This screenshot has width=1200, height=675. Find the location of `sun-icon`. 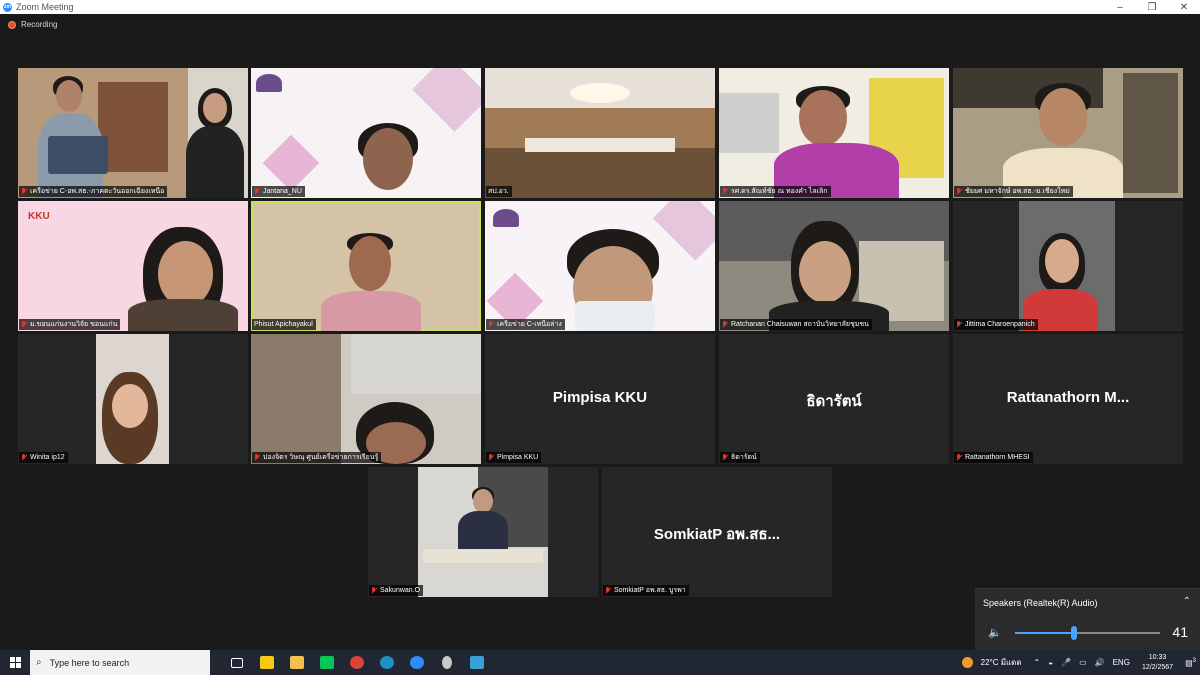

sun-icon is located at coordinates (967, 663).